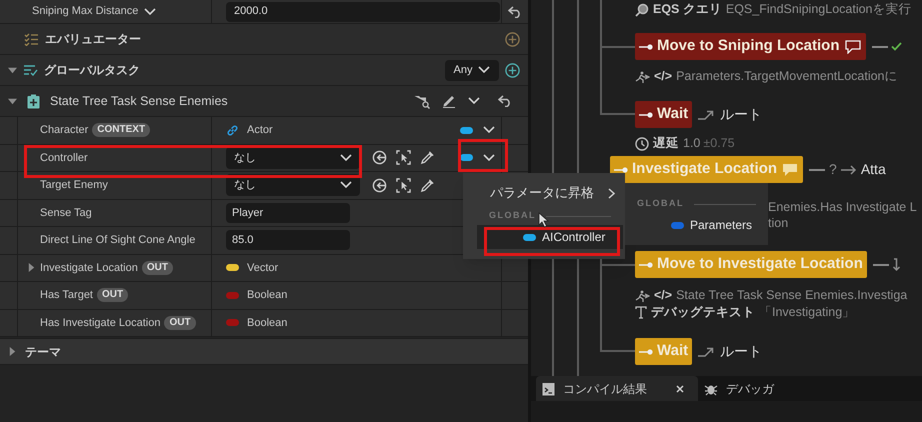 The height and width of the screenshot is (422, 922). Describe the element at coordinates (139, 101) in the screenshot. I see `task-title: State Tree Task Sense Enemies` at that location.